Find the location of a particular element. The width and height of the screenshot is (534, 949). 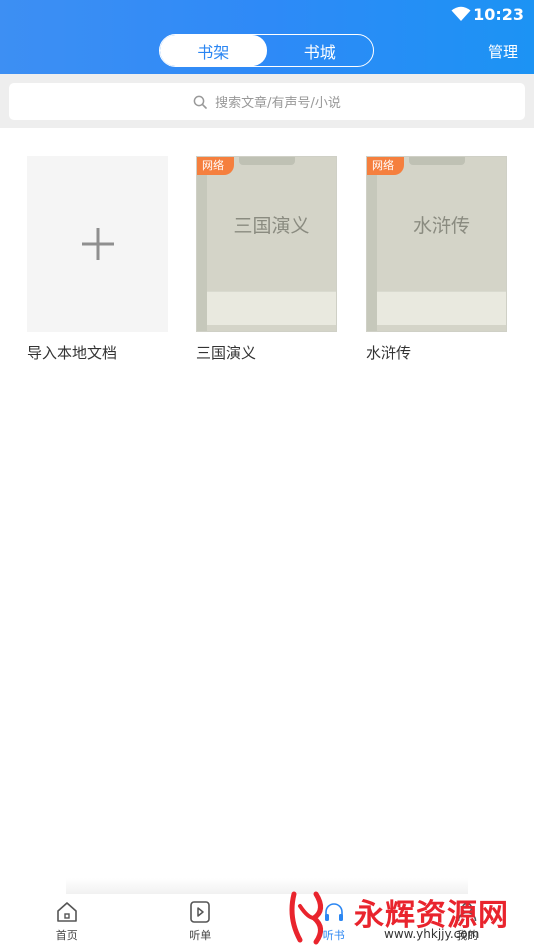

import-local-doc: 导入本地文档 is located at coordinates (97, 259).